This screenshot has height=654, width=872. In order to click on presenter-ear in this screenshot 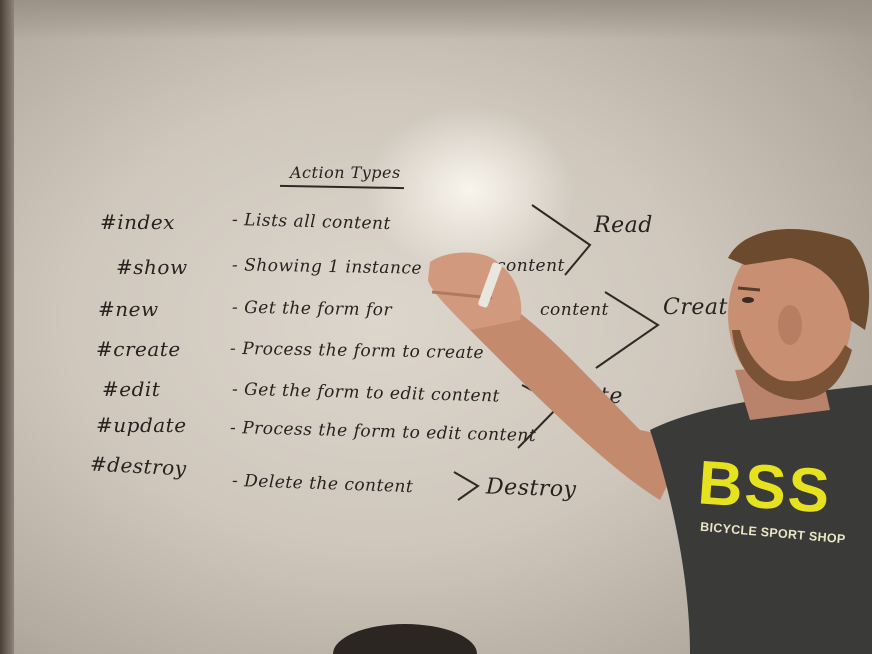, I will do `click(790, 325)`.